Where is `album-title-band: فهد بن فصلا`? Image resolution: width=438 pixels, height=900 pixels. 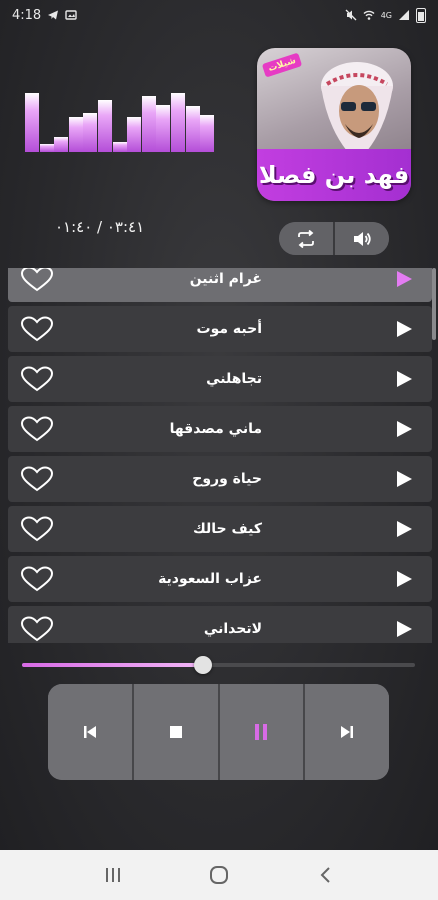 album-title-band: فهد بن فصلا is located at coordinates (334, 175).